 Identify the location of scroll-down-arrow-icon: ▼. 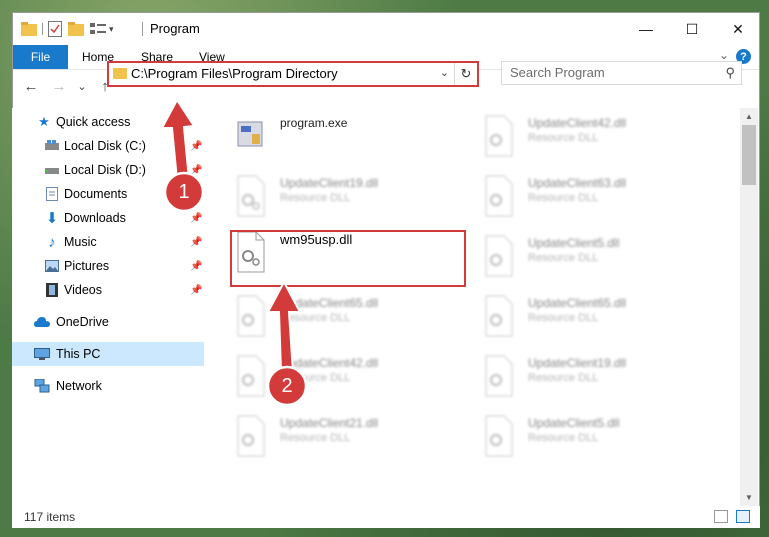
(749, 497).